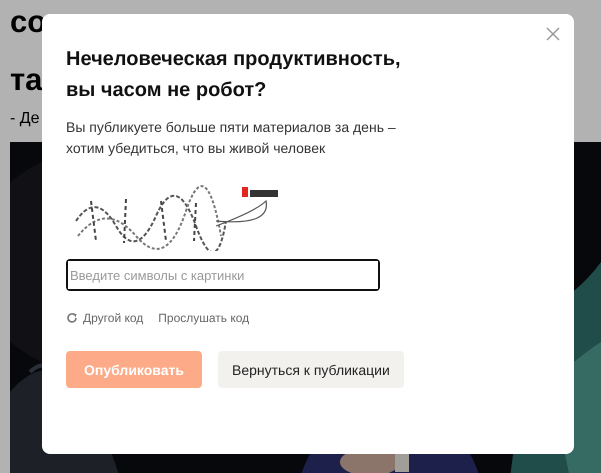 The width and height of the screenshot is (601, 473). What do you see at coordinates (553, 34) in the screenshot?
I see `close-icon` at bounding box center [553, 34].